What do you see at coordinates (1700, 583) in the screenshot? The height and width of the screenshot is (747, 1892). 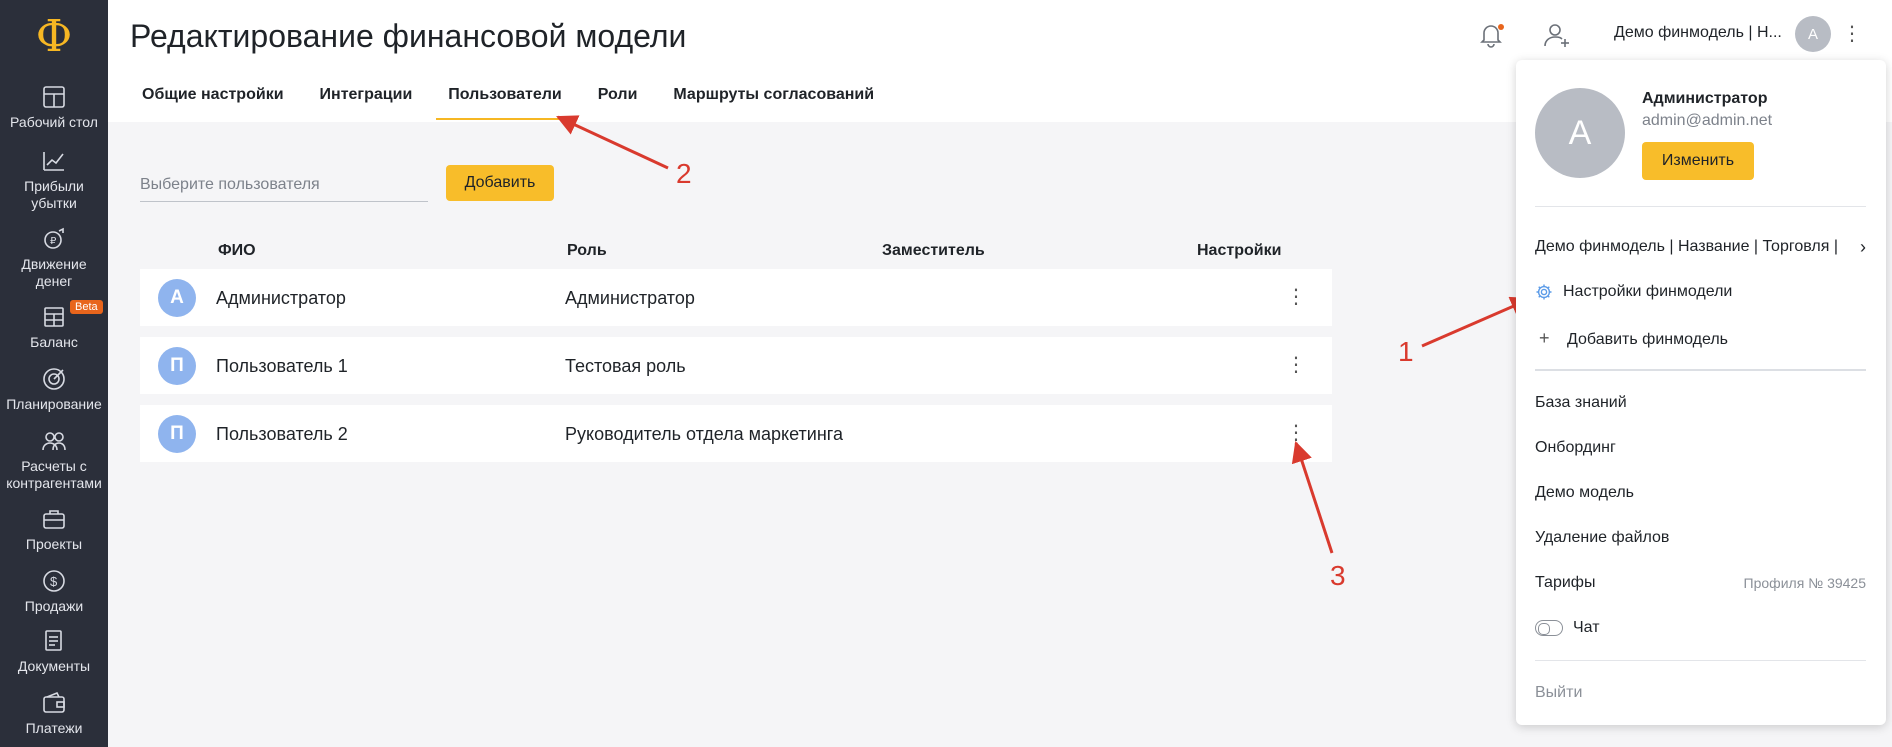 I see `menu-item-tariffs: Тарифы Профиля № 39425` at bounding box center [1700, 583].